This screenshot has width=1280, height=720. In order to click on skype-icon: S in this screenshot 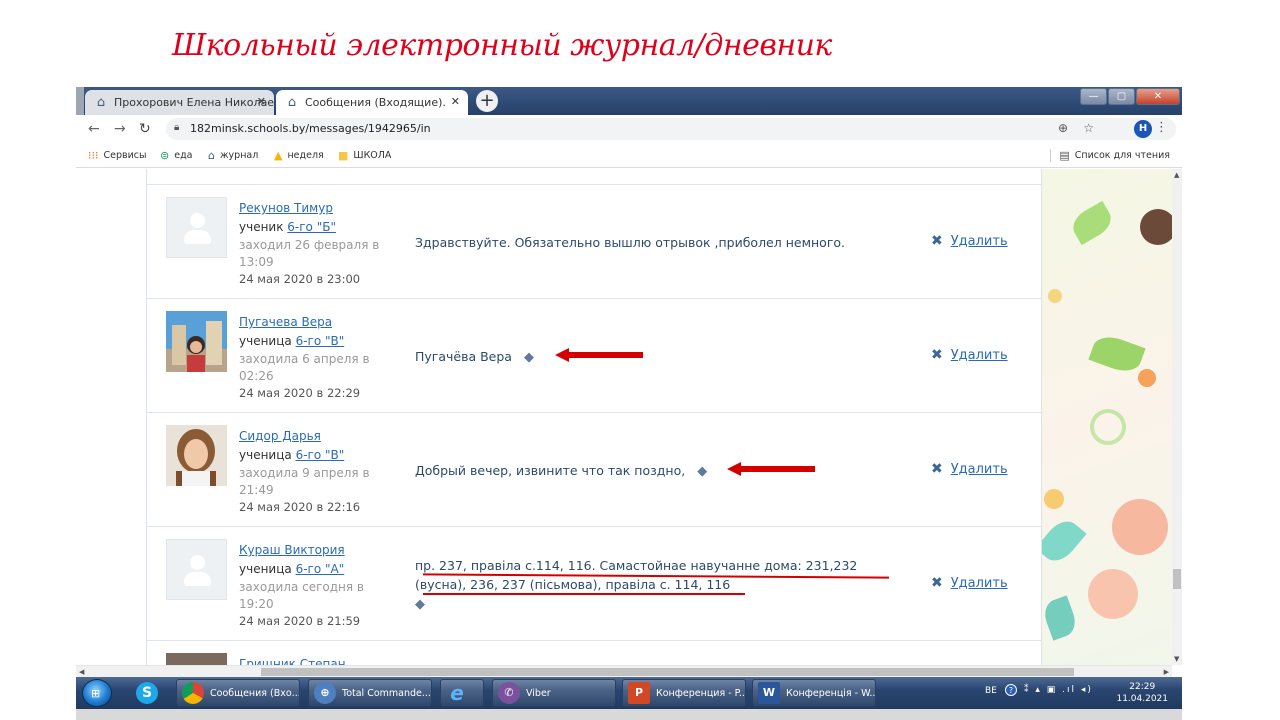, I will do `click(147, 693)`.